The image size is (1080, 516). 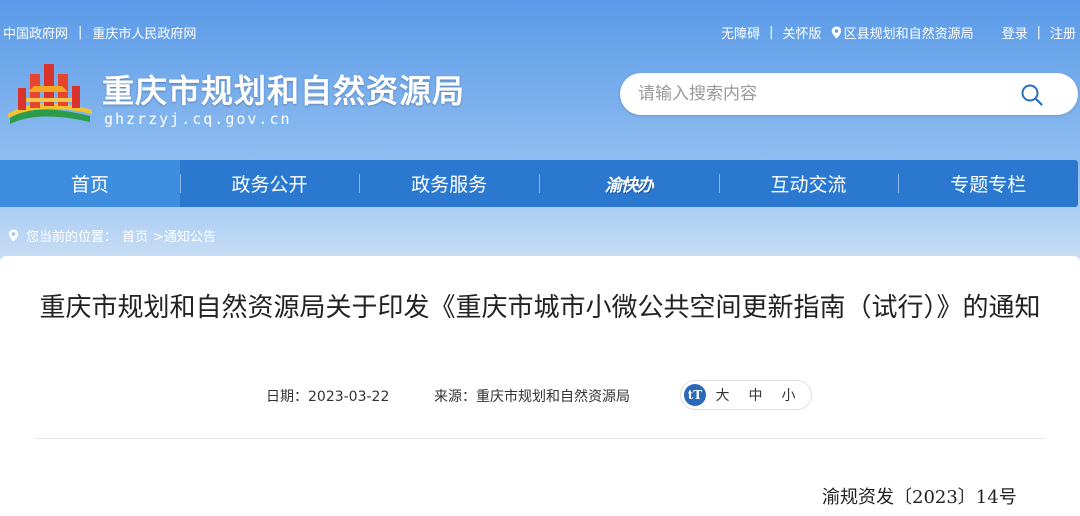 I want to click on font-size-switcher: tT 大 中 小, so click(x=746, y=395).